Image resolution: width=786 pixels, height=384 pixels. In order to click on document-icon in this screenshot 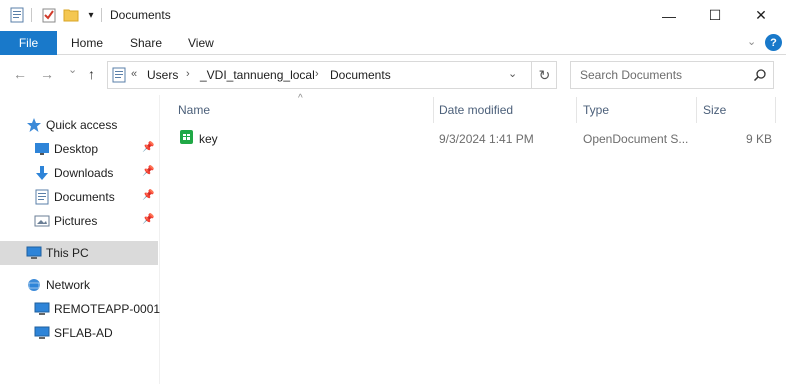, I will do `click(42, 197)`.